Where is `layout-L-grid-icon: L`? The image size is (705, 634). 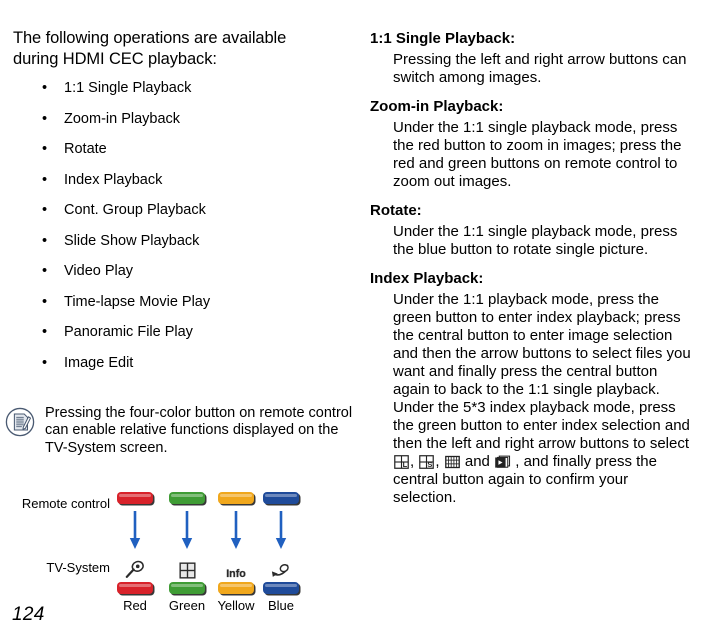
layout-L-grid-icon: L is located at coordinates (401, 462).